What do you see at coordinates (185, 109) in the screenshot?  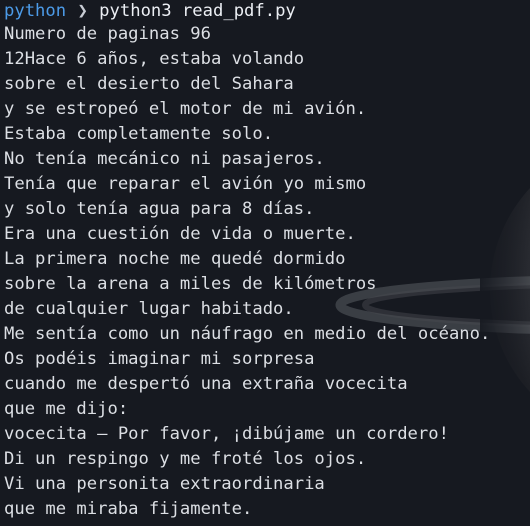 I see `output-line: y se estropeó el motor de mi avión.` at bounding box center [185, 109].